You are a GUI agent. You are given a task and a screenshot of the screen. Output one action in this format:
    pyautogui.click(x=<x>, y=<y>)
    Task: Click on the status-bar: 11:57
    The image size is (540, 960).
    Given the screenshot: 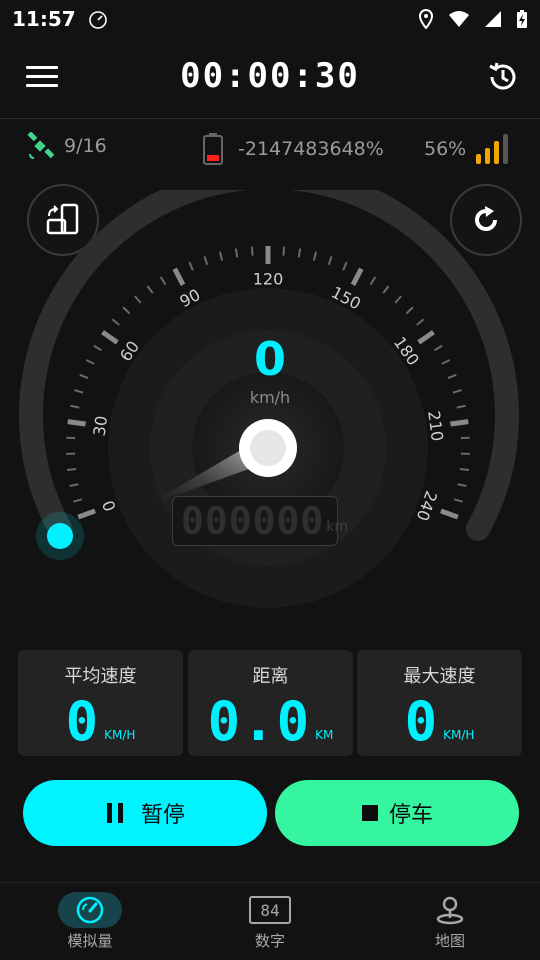 What is the action you would take?
    pyautogui.click(x=270, y=19)
    